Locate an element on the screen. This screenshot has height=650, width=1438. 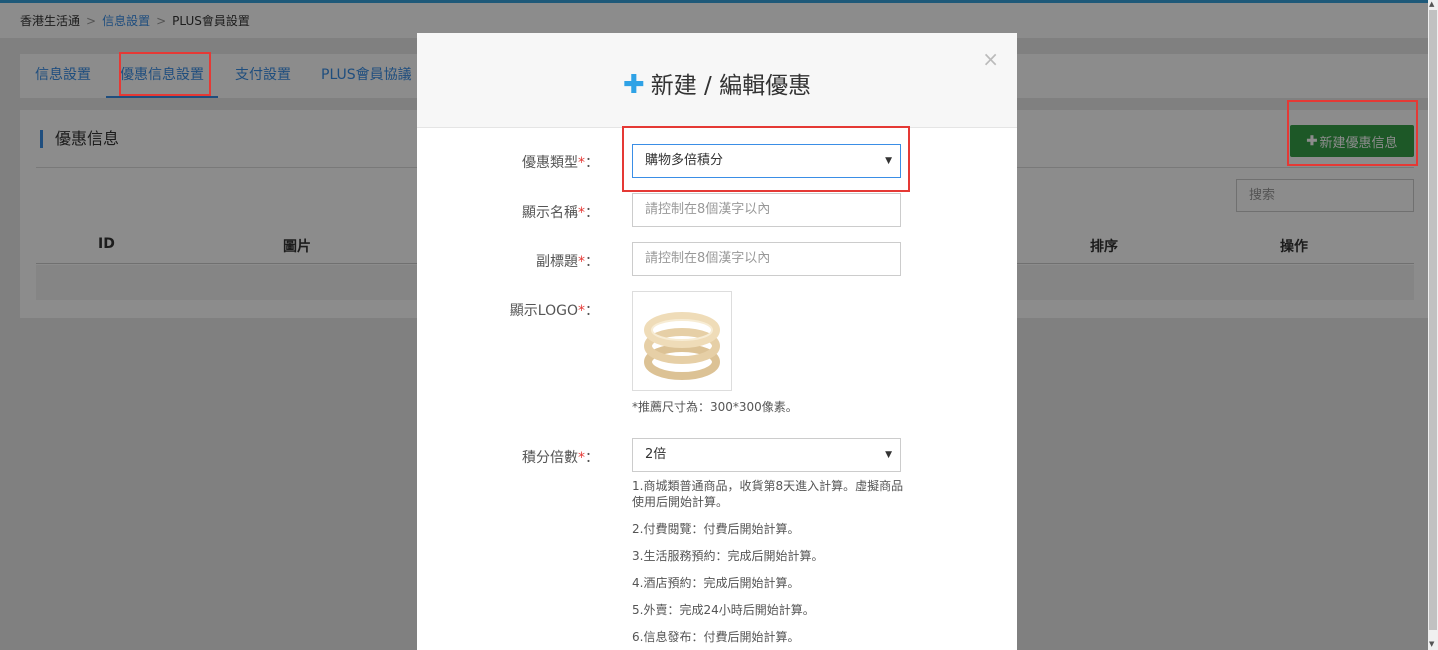
rule-note-2: 2.付費閱覽：付費后開始計算。 is located at coordinates (716, 529).